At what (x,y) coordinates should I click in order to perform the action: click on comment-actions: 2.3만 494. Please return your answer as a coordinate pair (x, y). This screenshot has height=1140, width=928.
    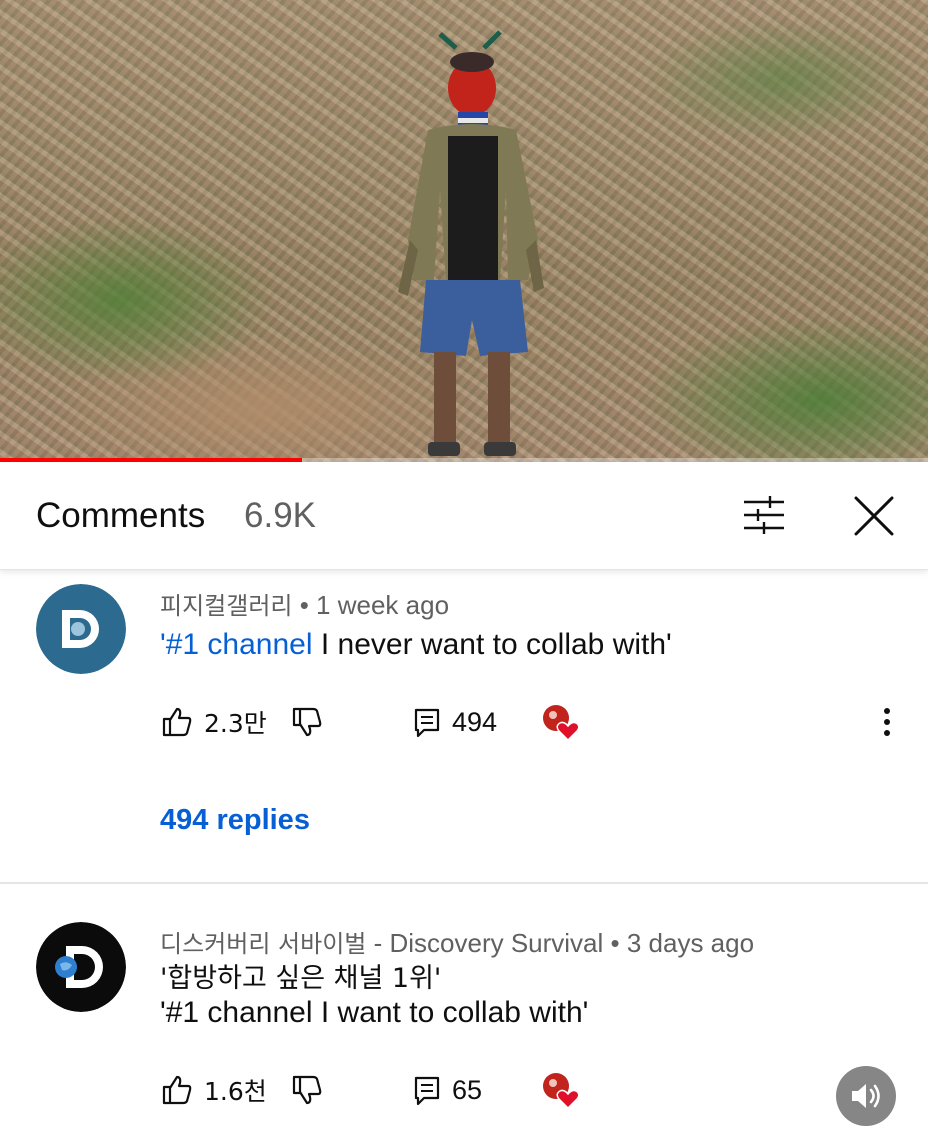
    Looking at the image, I should click on (530, 722).